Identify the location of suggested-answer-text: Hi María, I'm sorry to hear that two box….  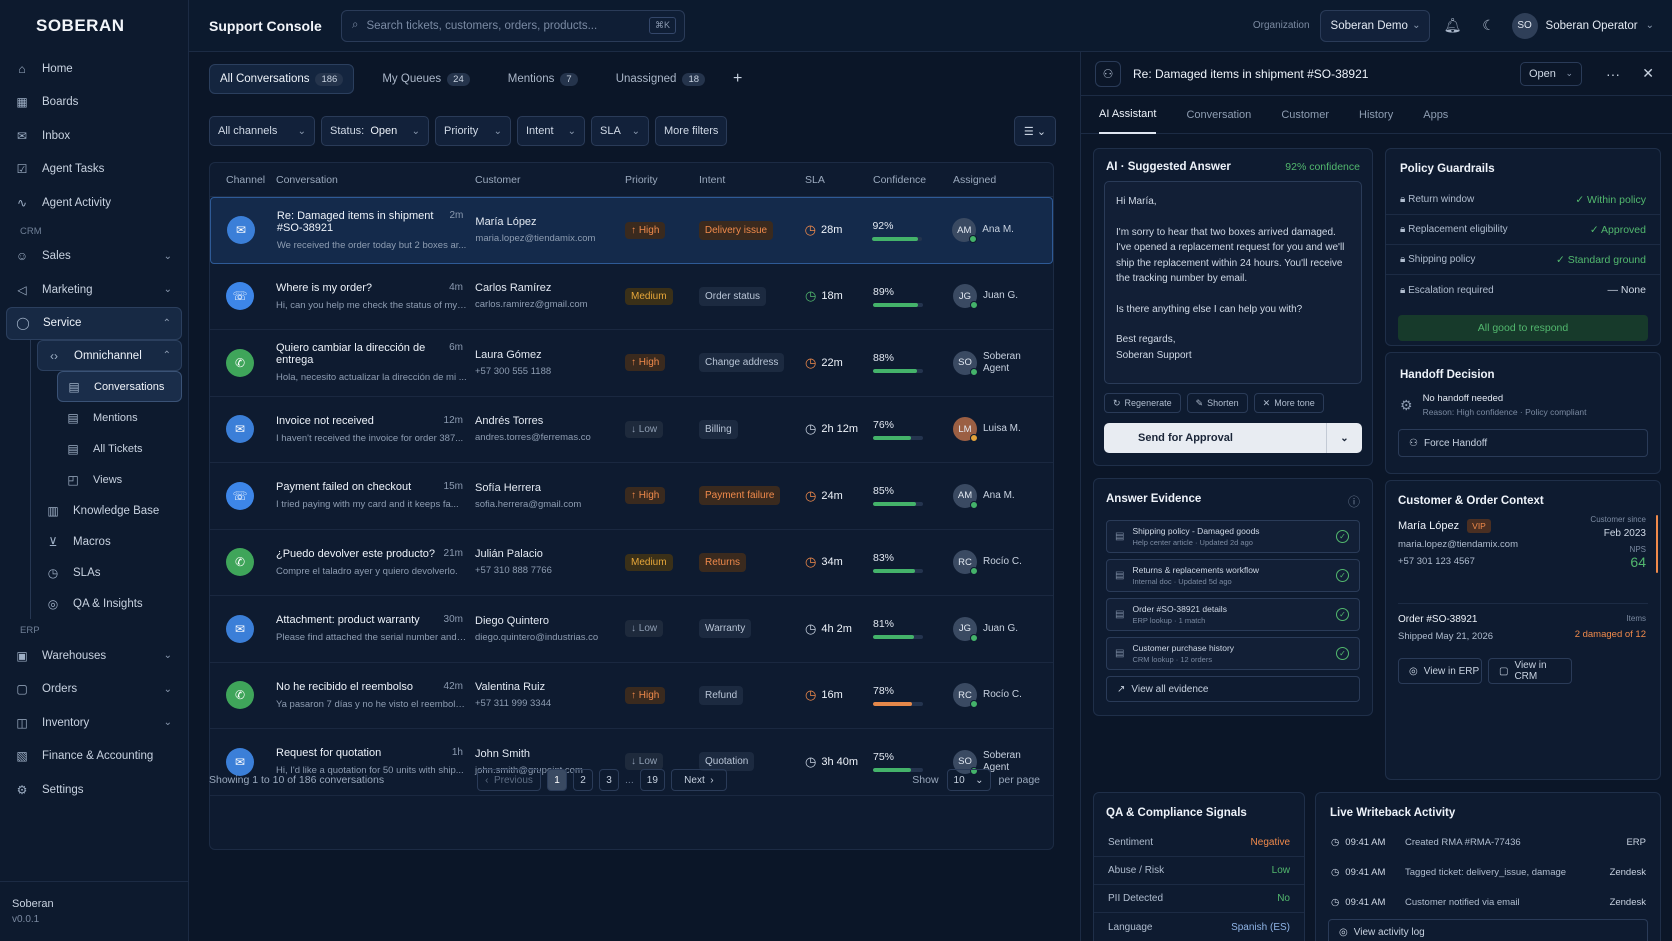
(1233, 282).